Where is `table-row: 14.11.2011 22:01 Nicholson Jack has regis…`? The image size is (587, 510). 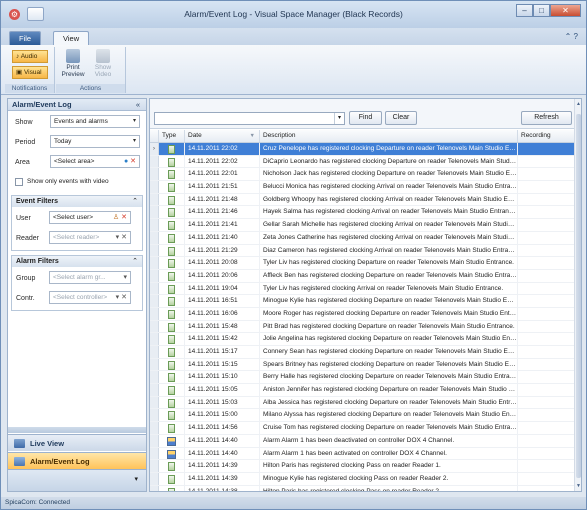
table-row: 14.11.2011 22:01 Nicholson Jack has regis… is located at coordinates (362, 175).